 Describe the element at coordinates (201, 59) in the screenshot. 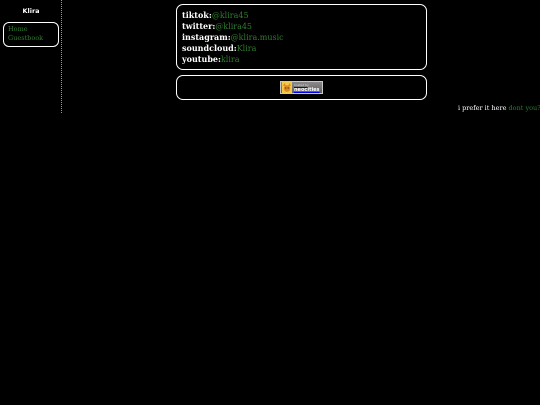

I see `social-label: youtube:` at that location.